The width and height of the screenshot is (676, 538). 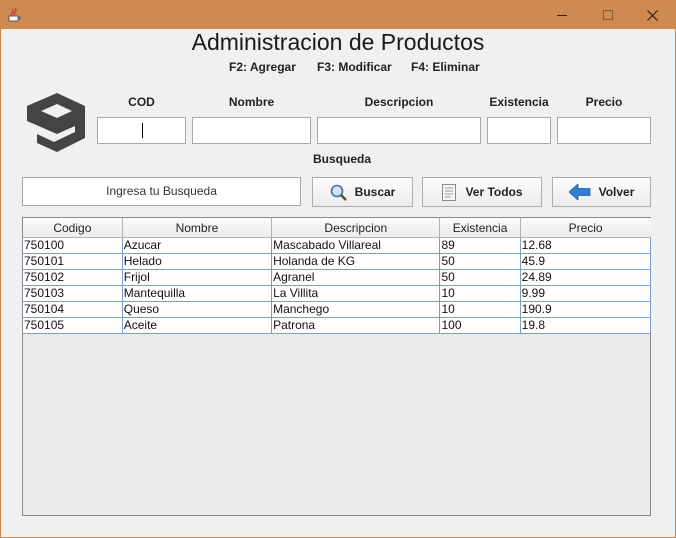 I want to click on column-header-existencia: Existencia, so click(x=480, y=228).